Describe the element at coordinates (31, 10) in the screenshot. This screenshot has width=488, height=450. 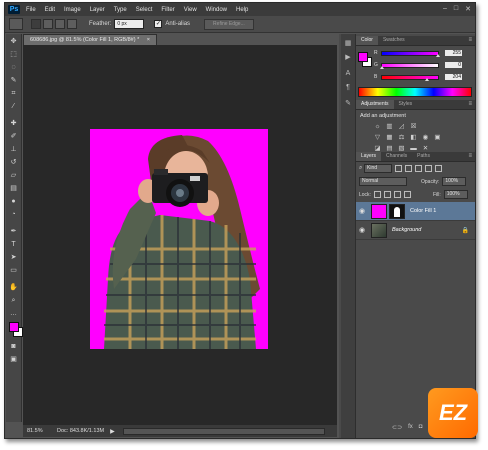
I see `menu-file: File` at that location.